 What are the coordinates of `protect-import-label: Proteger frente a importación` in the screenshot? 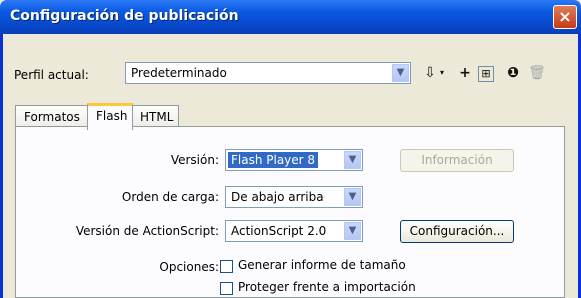 It's located at (327, 287).